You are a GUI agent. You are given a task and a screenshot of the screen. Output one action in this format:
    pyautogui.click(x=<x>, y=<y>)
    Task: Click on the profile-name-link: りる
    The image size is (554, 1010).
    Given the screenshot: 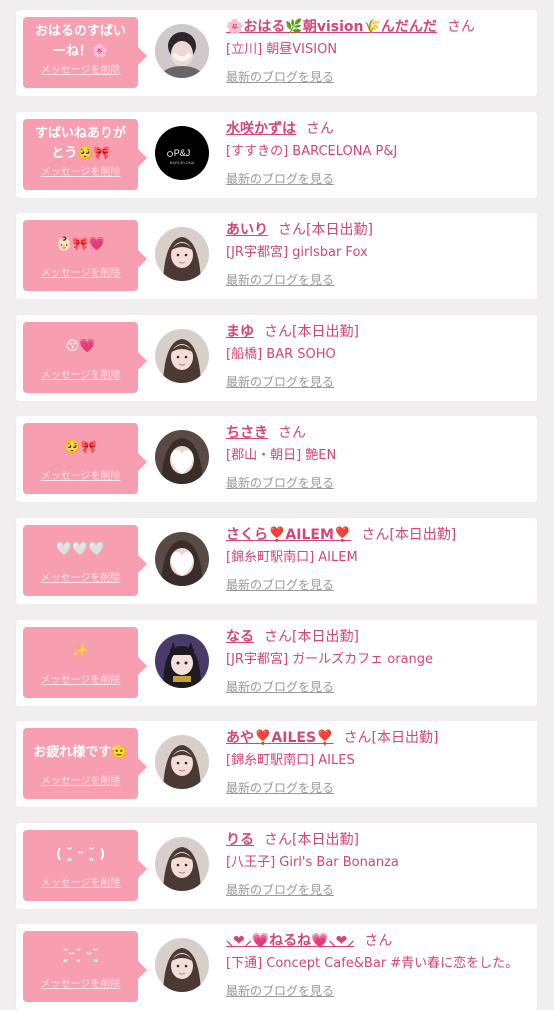 What is the action you would take?
    pyautogui.click(x=240, y=840)
    